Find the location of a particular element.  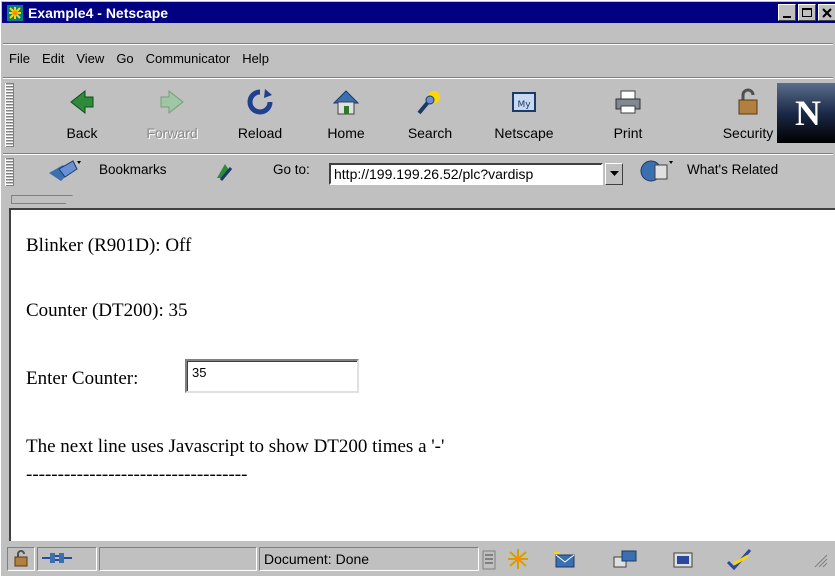

security-button: Security is located at coordinates (748, 116).